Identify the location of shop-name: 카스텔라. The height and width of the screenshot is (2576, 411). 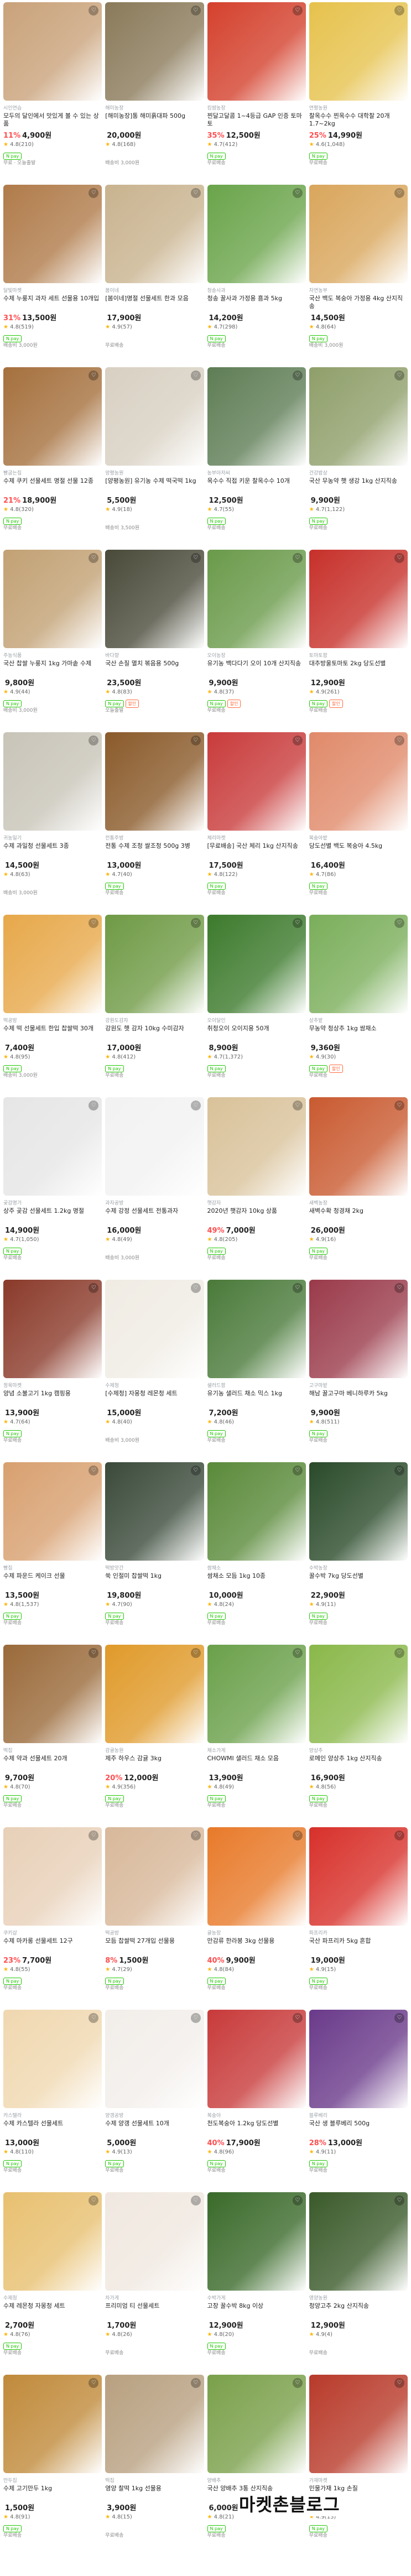
(52, 2115).